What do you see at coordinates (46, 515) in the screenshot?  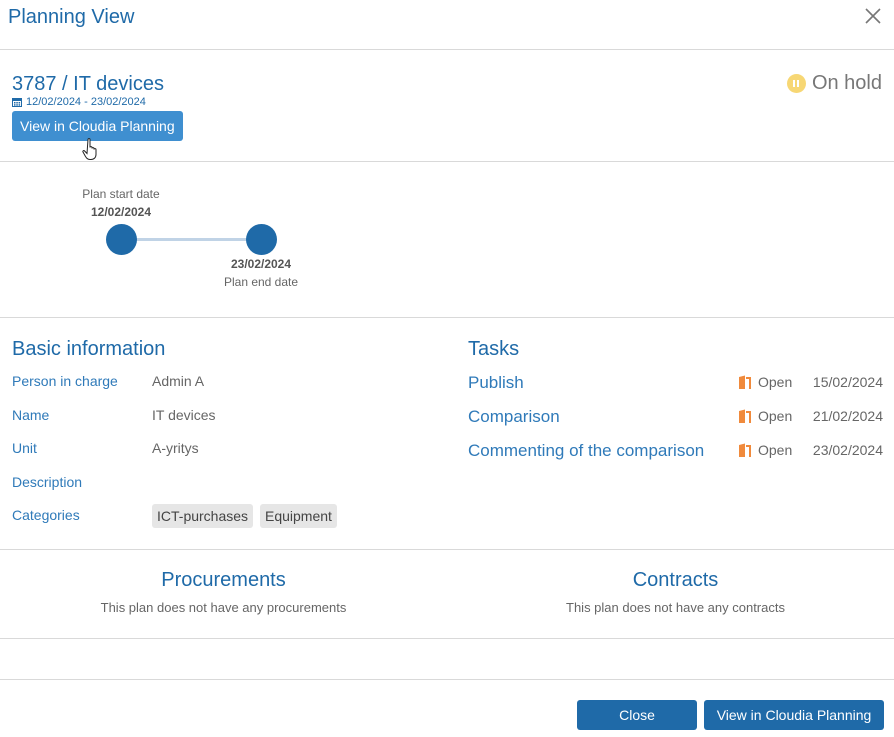 I see `categories-label: Categories` at bounding box center [46, 515].